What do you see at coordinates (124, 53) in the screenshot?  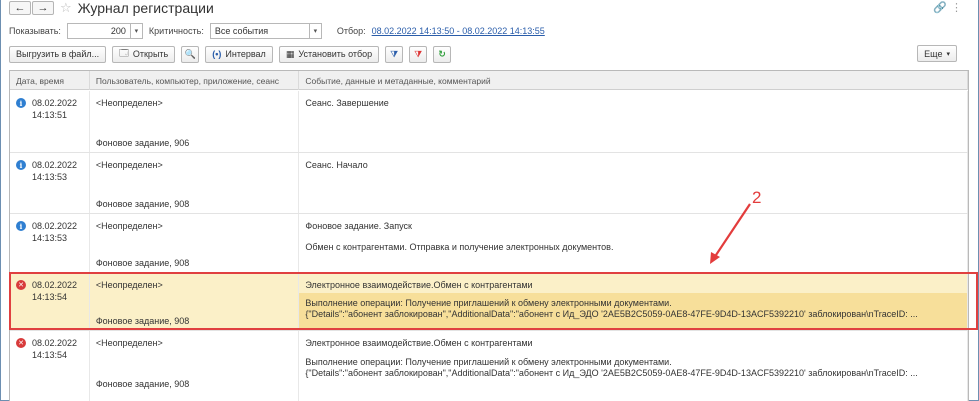 I see `open-icon: 🗔` at bounding box center [124, 53].